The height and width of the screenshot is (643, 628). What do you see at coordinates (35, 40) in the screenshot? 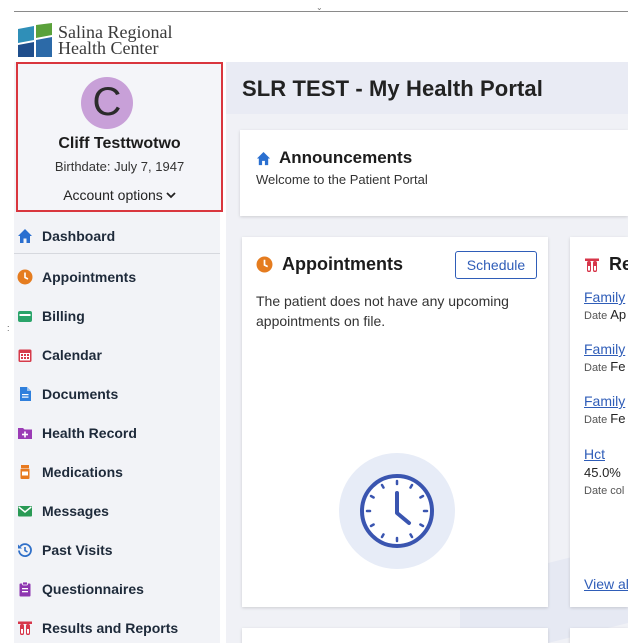
I see `logo-mark-icon` at bounding box center [35, 40].